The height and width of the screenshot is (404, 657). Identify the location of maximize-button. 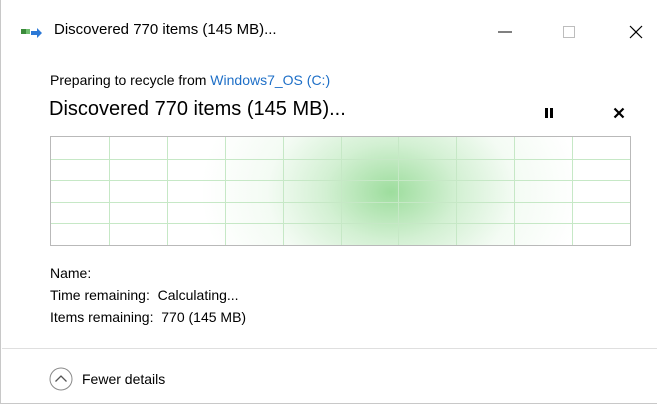
(569, 32).